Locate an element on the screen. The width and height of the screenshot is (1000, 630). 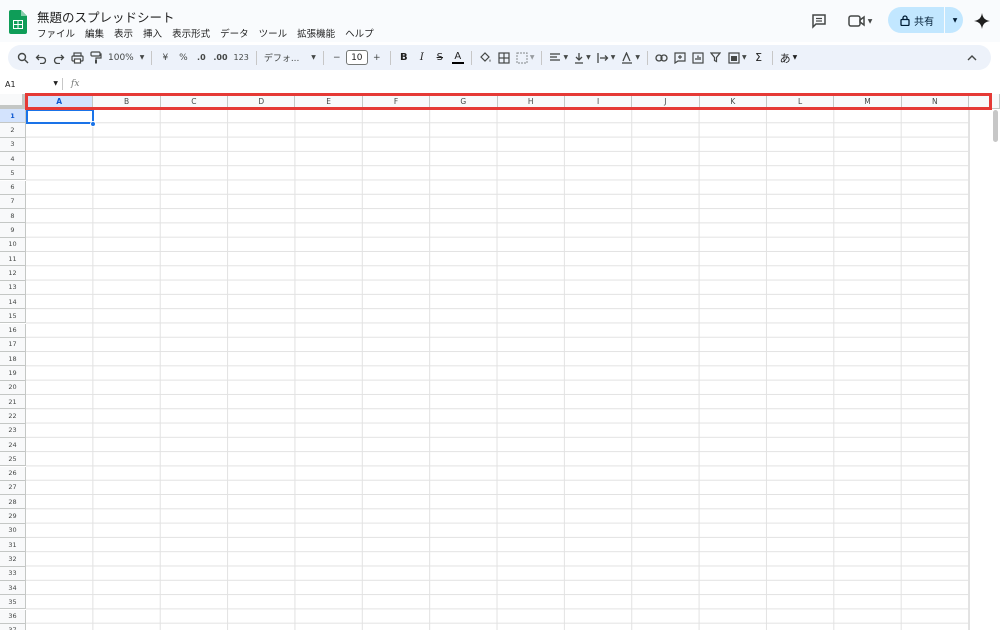
sparkle-icon is located at coordinates (982, 21).